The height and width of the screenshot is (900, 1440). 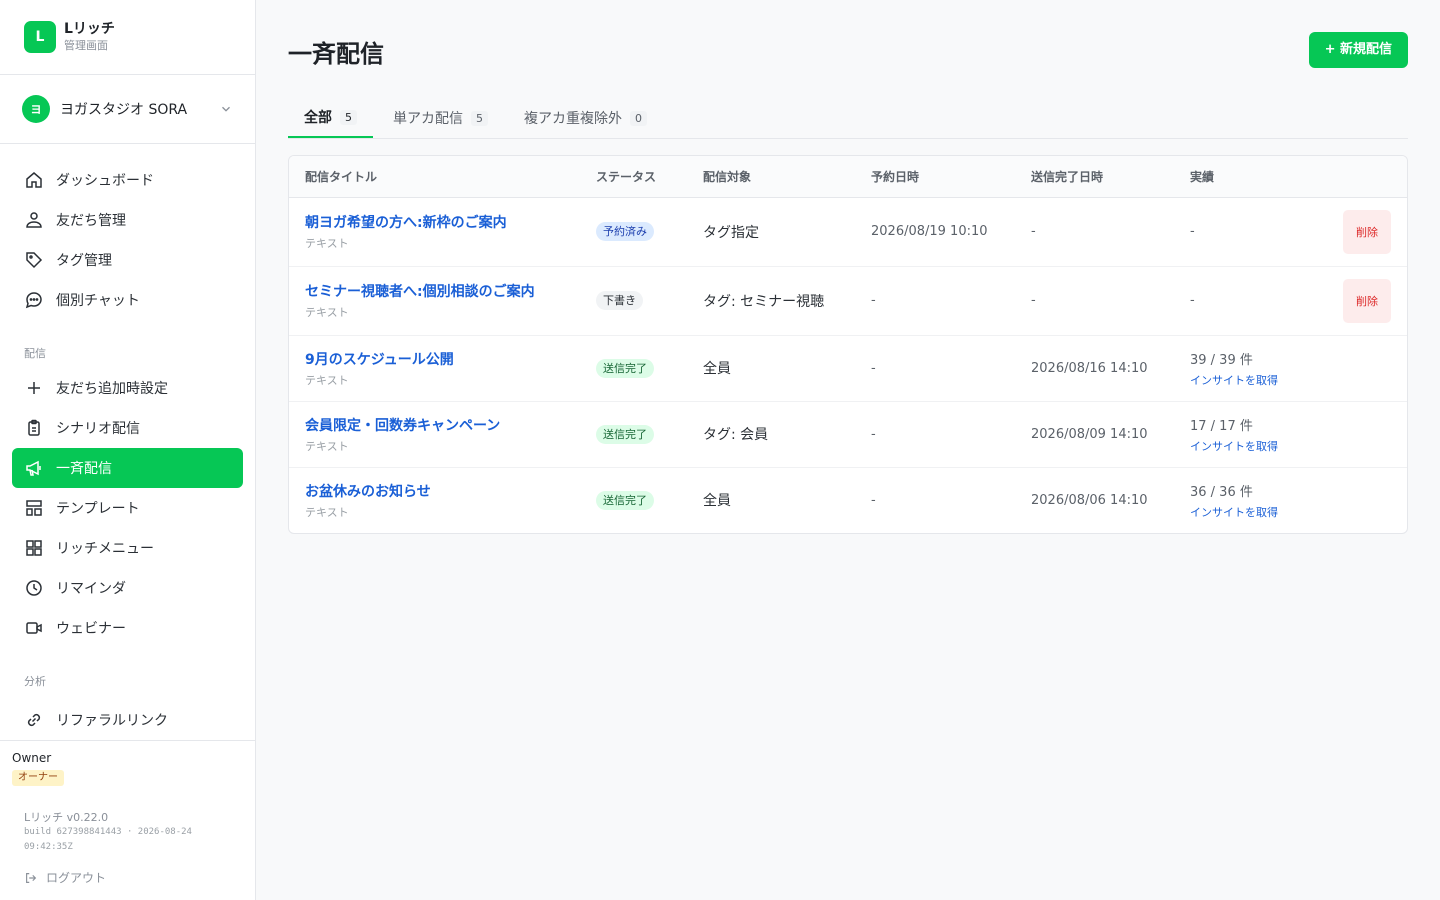 I want to click on broadcast-title-link: お盆休みのお知らせ, so click(x=434, y=491).